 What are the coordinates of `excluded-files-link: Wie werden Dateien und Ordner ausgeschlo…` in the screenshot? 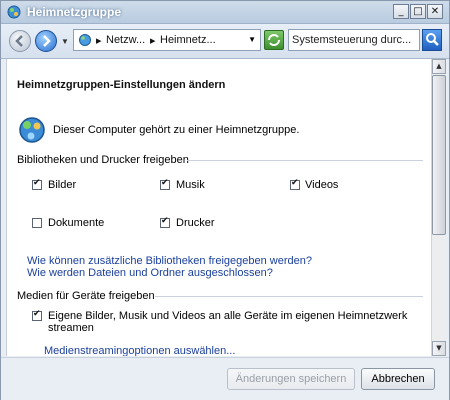 It's located at (150, 273).